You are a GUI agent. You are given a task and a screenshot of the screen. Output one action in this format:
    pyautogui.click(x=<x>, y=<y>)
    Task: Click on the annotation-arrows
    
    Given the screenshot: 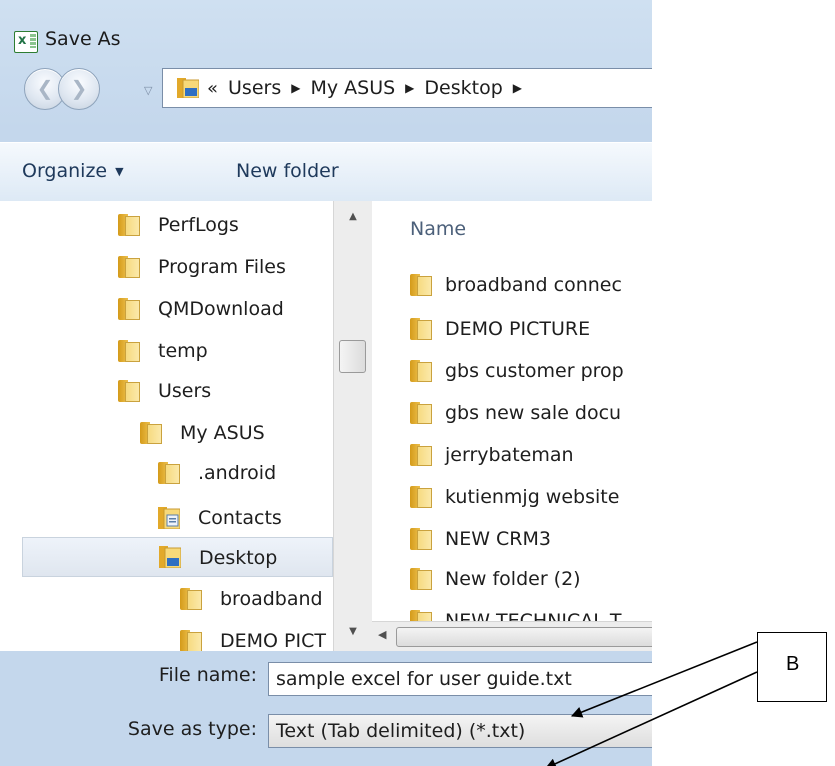 What is the action you would take?
    pyautogui.click(x=651, y=703)
    